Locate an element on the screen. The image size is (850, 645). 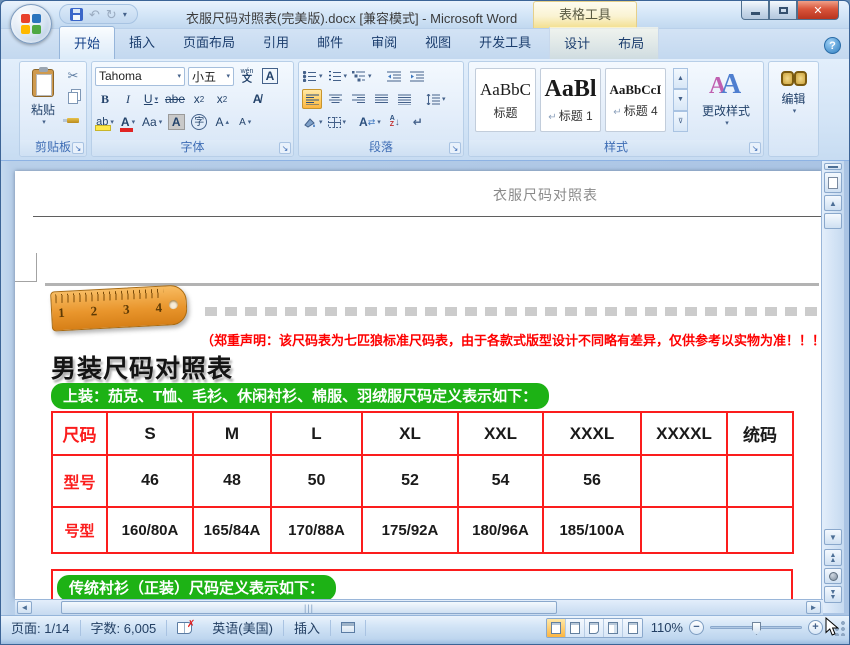
help-button: ? is located at coordinates (832, 45).